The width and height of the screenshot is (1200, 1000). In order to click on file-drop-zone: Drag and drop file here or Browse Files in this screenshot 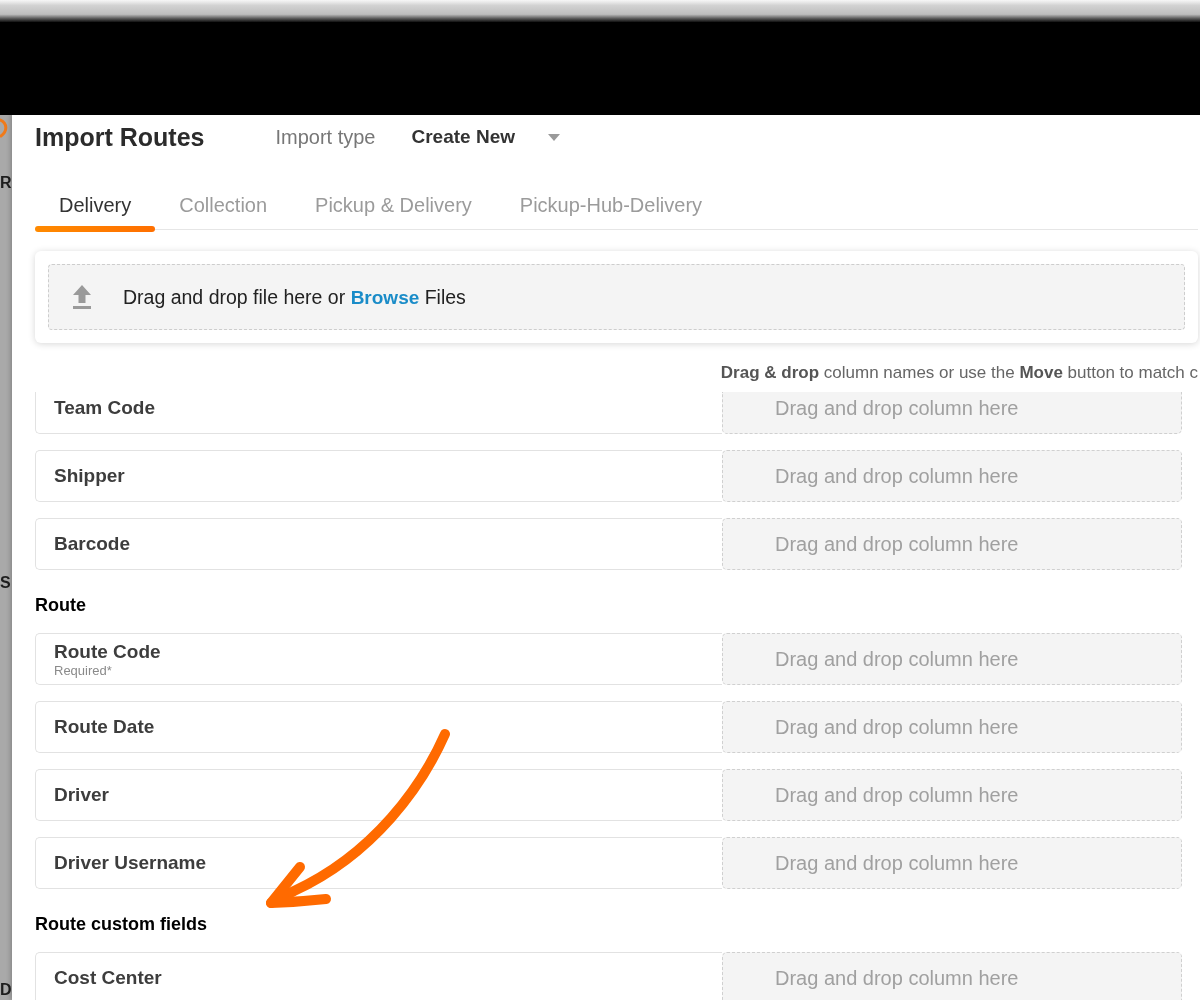, I will do `click(616, 297)`.